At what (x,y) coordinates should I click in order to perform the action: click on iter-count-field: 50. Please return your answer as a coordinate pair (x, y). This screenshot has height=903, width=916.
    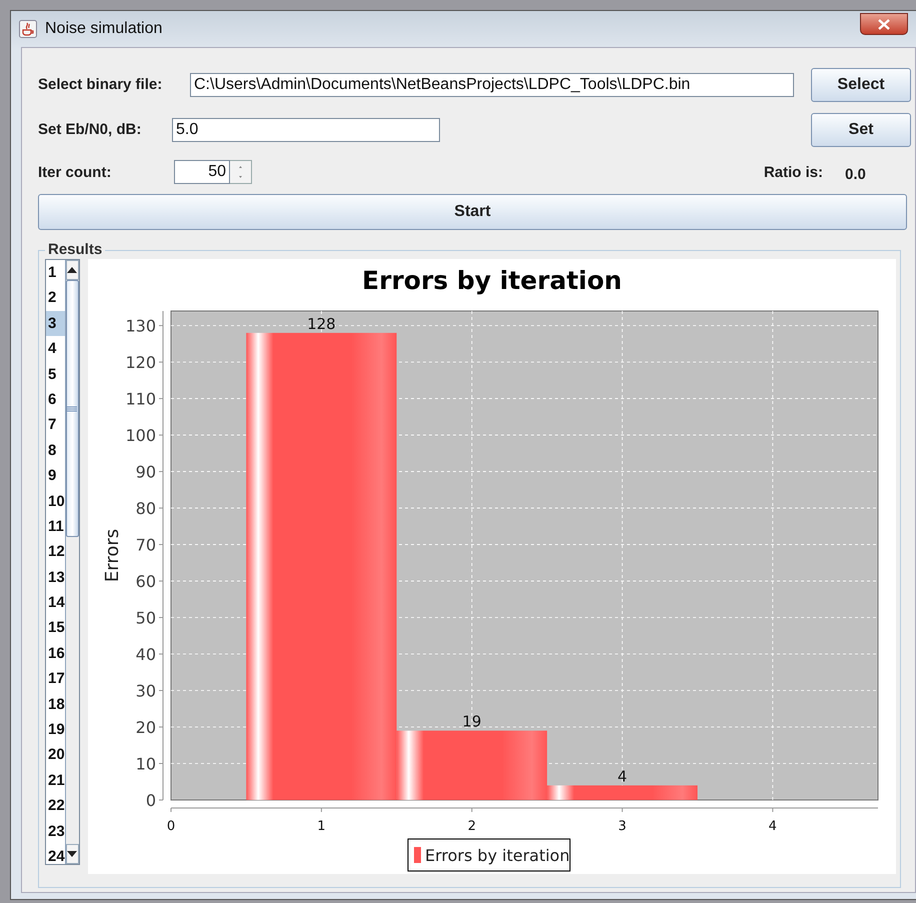
    Looking at the image, I should click on (202, 172).